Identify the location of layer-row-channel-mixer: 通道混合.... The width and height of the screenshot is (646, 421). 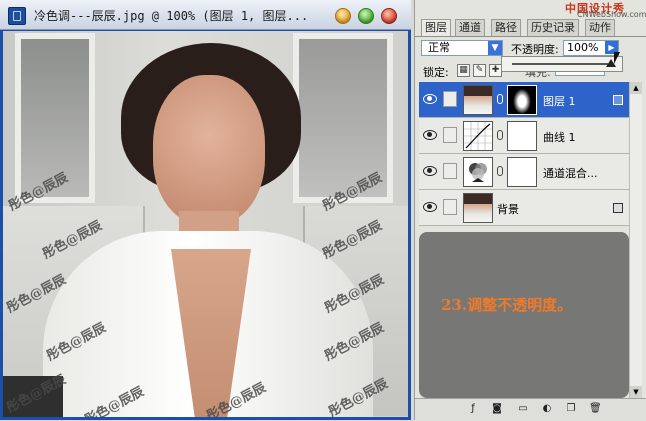
(524, 172).